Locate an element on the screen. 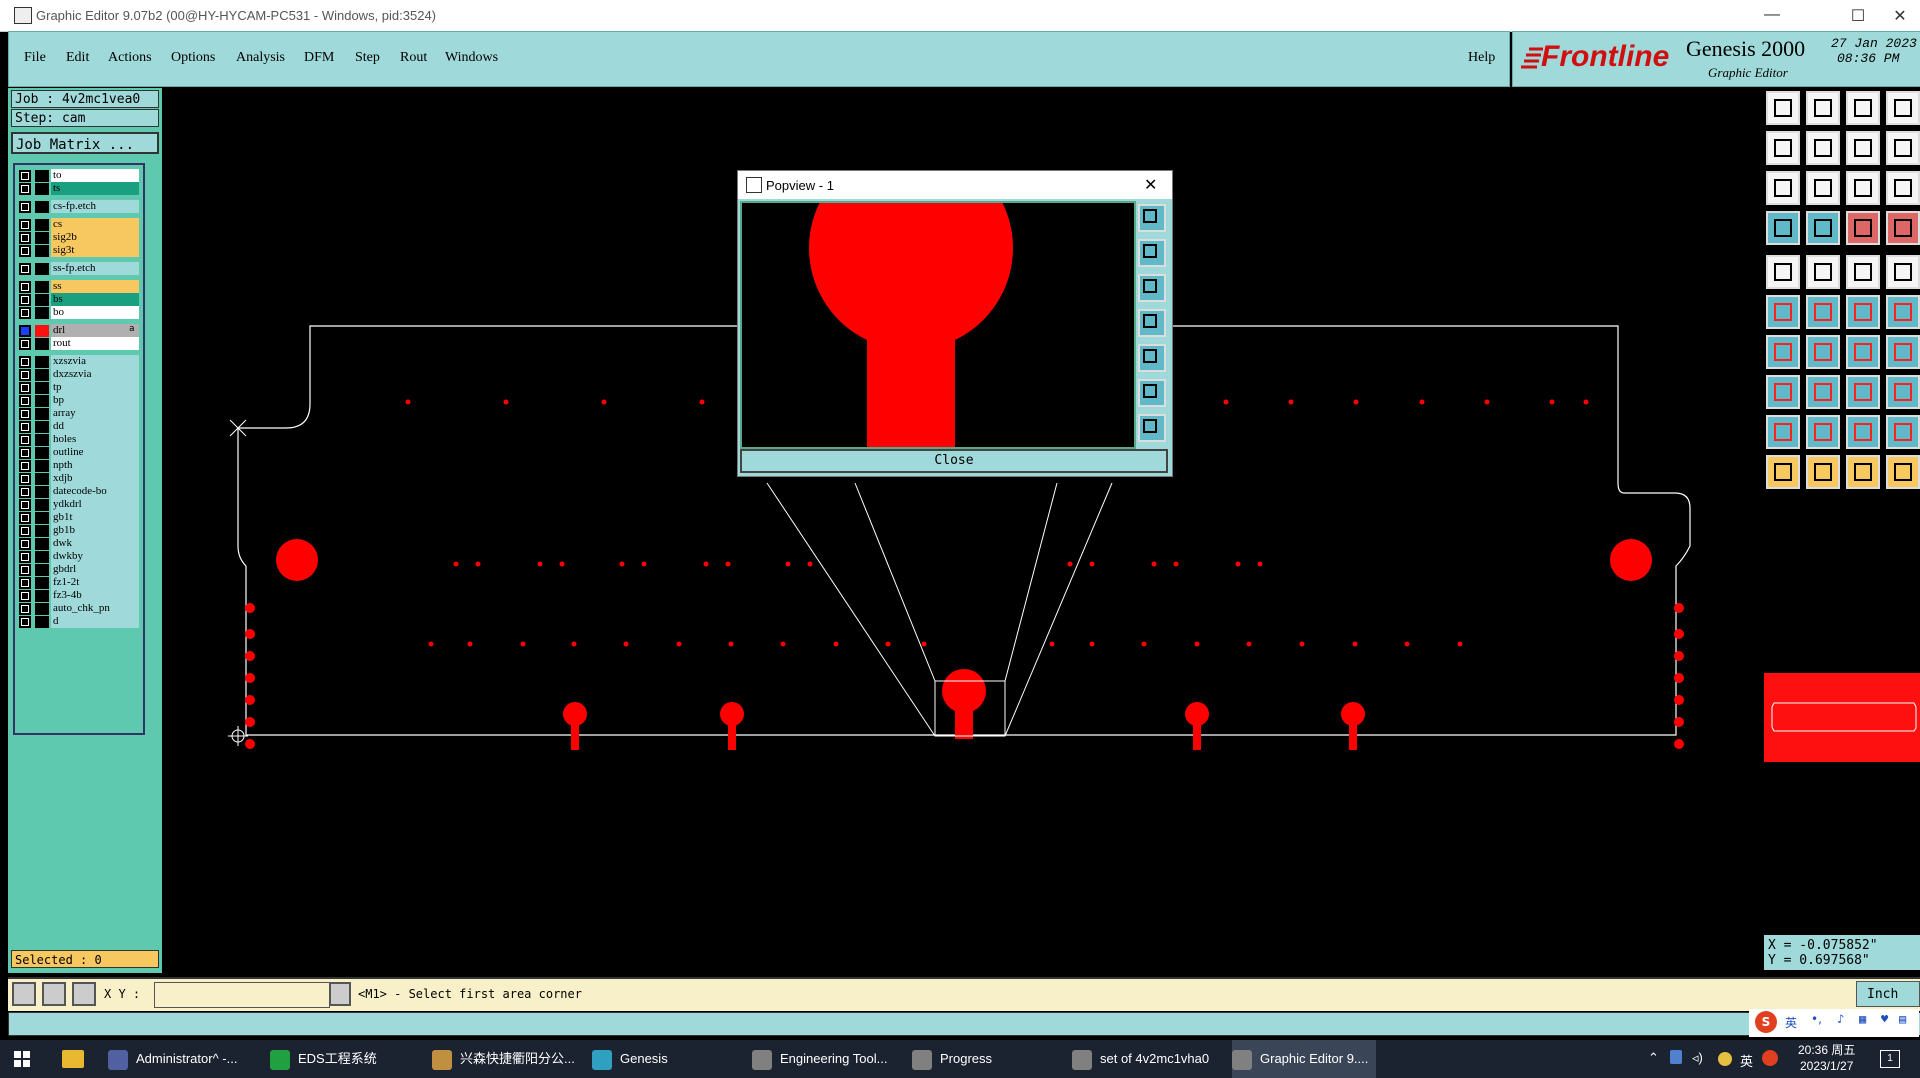 The width and height of the screenshot is (1920, 1078). xy-input is located at coordinates (242, 995).